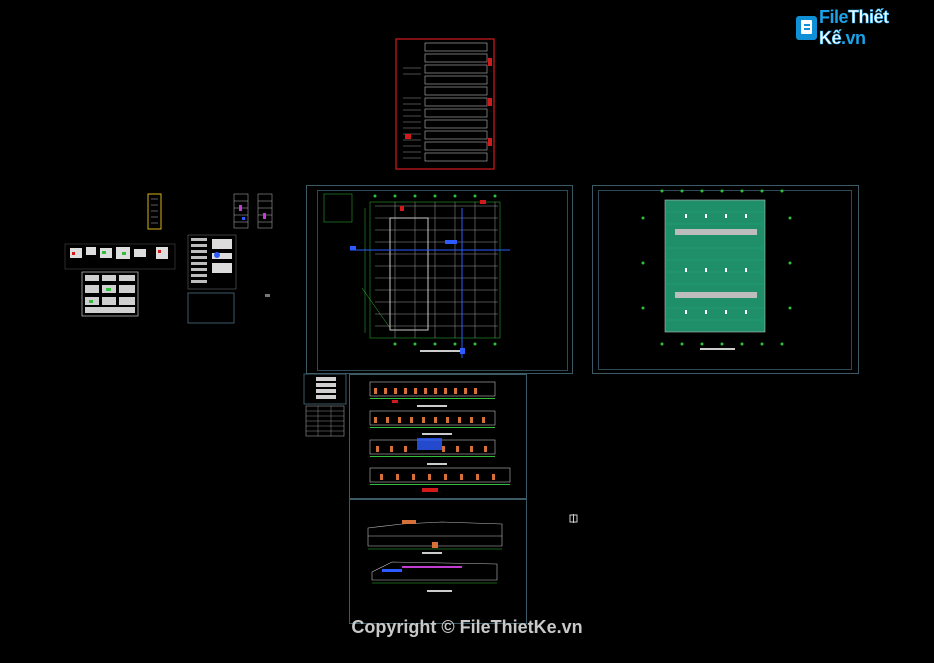  Describe the element at coordinates (212, 279) in the screenshot. I see `notes-sheet` at that location.